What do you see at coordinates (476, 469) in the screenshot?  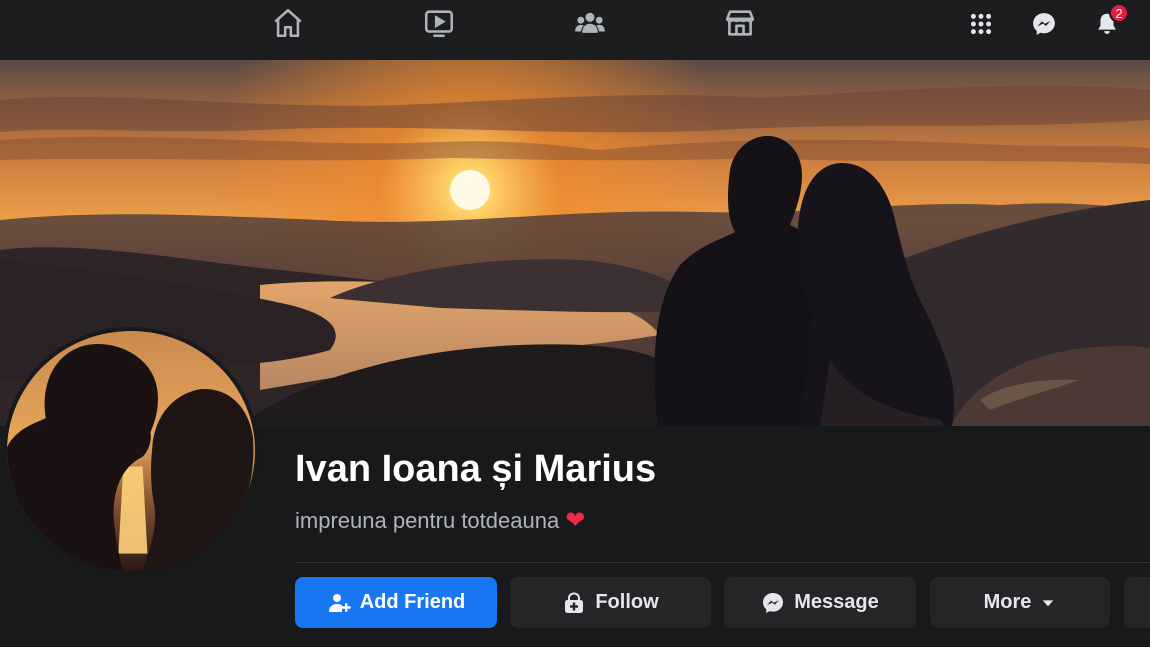 I see `profile-name: Ivan Ioana și Marius` at bounding box center [476, 469].